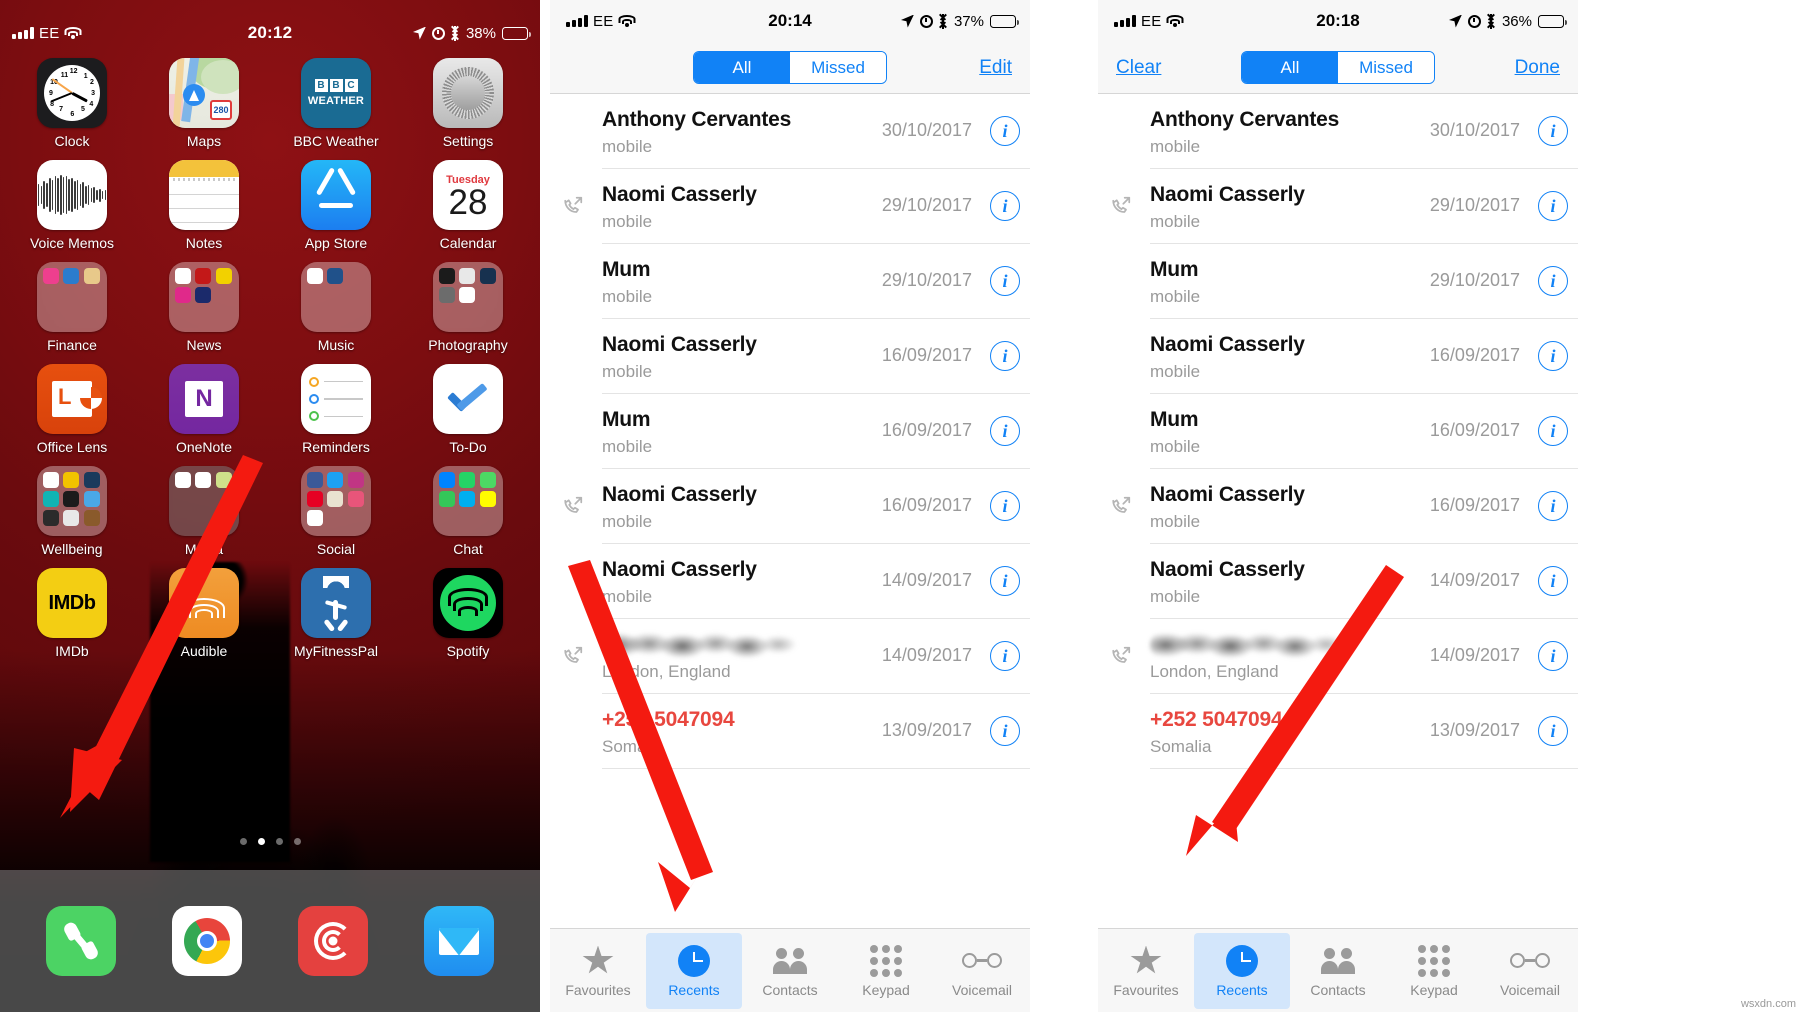 The height and width of the screenshot is (1012, 1800). What do you see at coordinates (72, 307) in the screenshot?
I see `folder-finance: Finance` at bounding box center [72, 307].